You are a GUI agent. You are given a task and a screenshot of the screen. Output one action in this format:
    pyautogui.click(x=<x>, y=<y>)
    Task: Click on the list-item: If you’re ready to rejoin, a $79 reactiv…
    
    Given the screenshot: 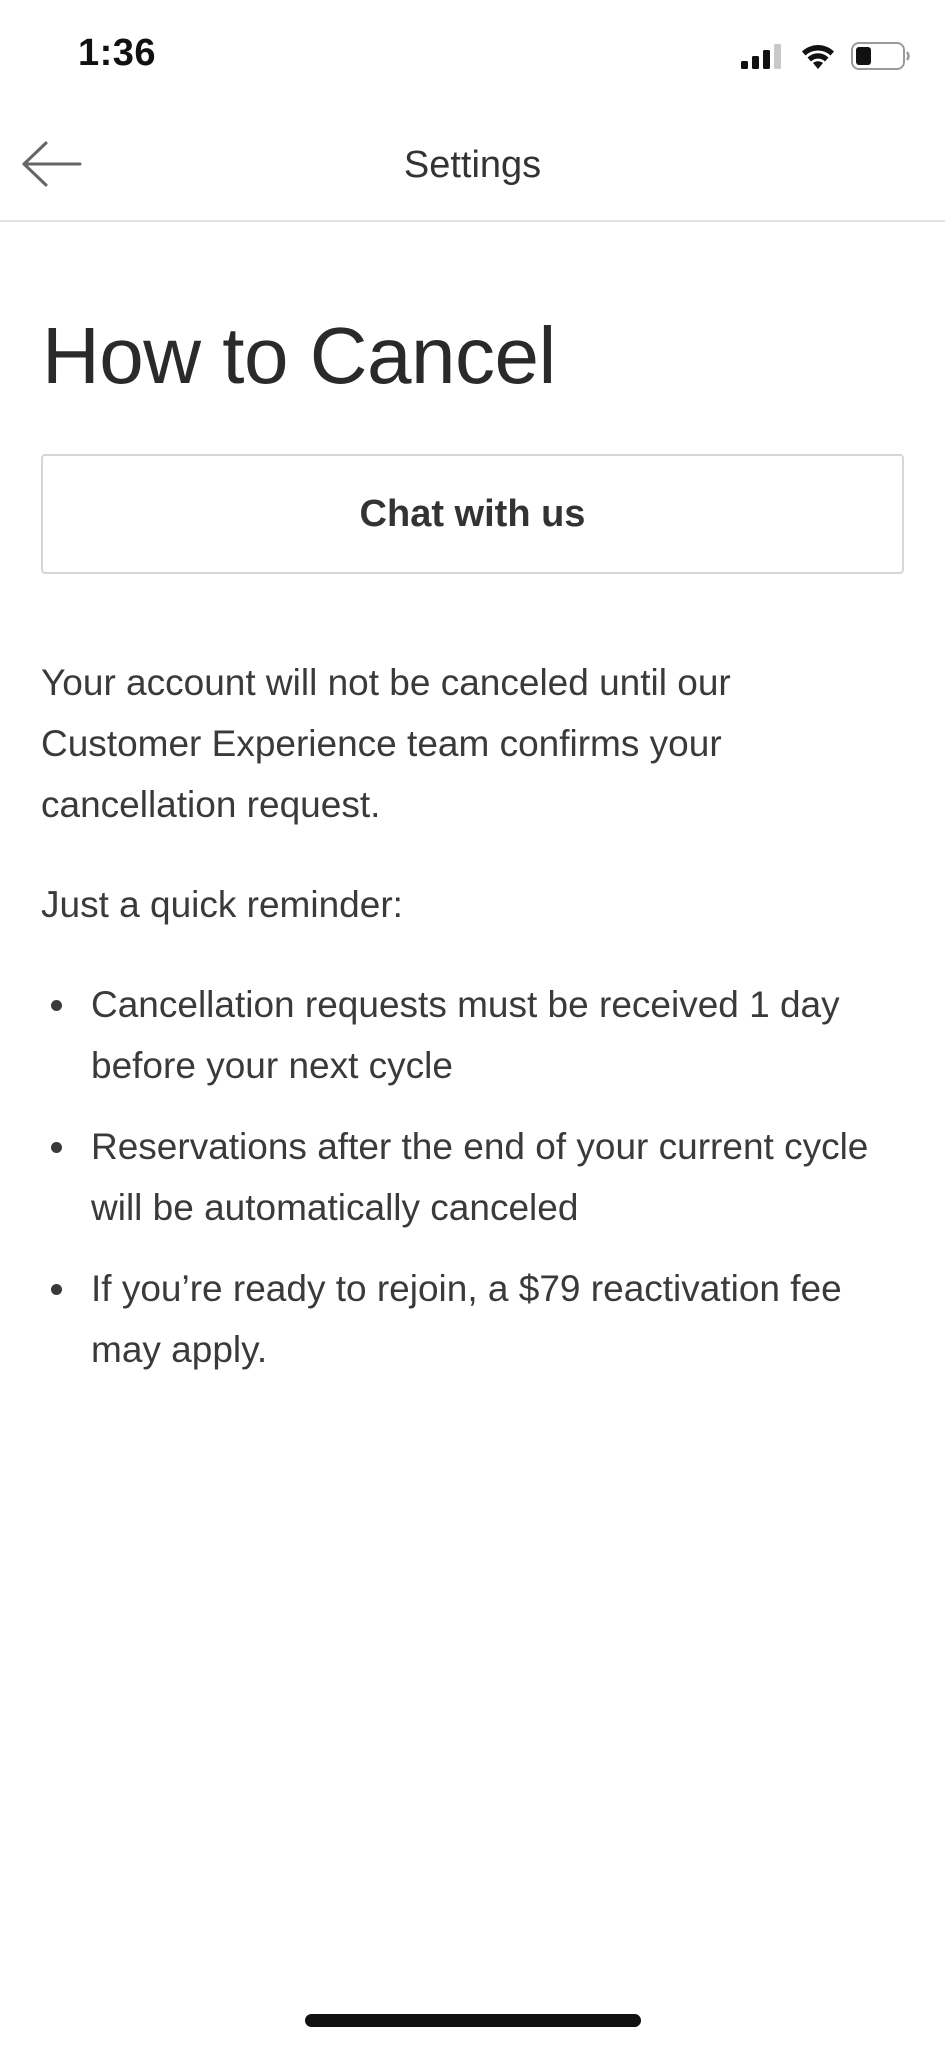 What is the action you would take?
    pyautogui.click(x=466, y=1319)
    